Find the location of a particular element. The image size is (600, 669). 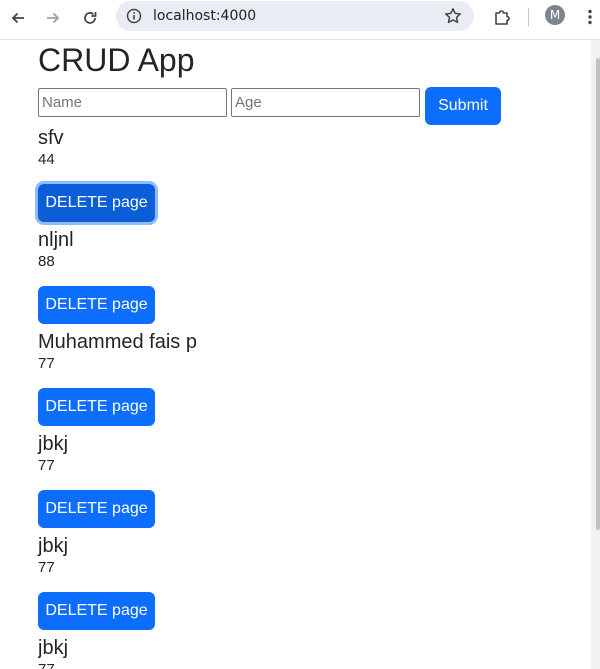

create-form: Submit is located at coordinates (273, 106).